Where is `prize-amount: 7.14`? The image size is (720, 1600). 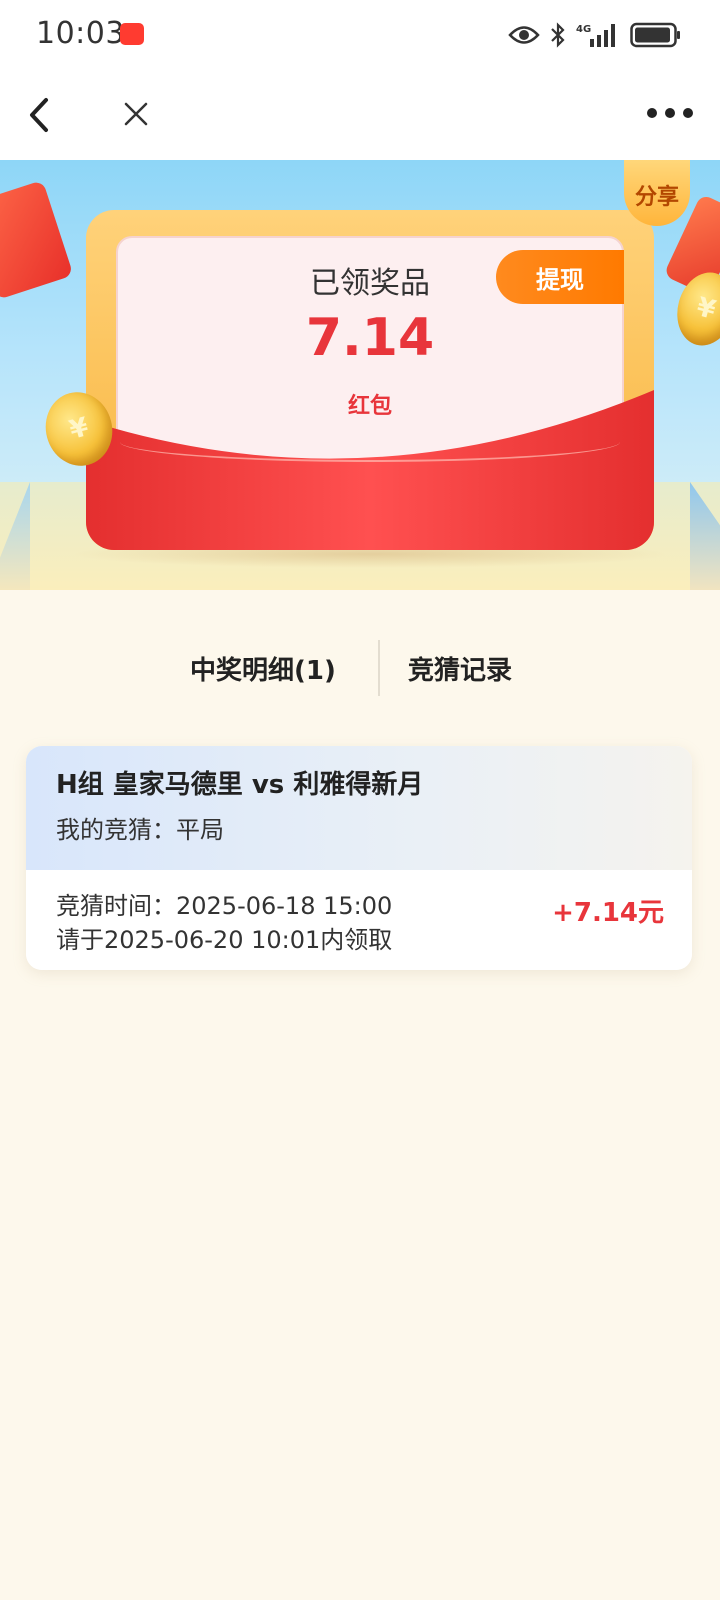
prize-amount: 7.14 is located at coordinates (370, 338).